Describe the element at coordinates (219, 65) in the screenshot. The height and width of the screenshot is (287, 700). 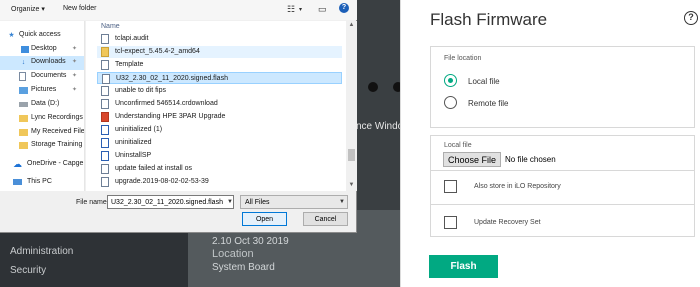
I see `file-row-template: Template` at that location.